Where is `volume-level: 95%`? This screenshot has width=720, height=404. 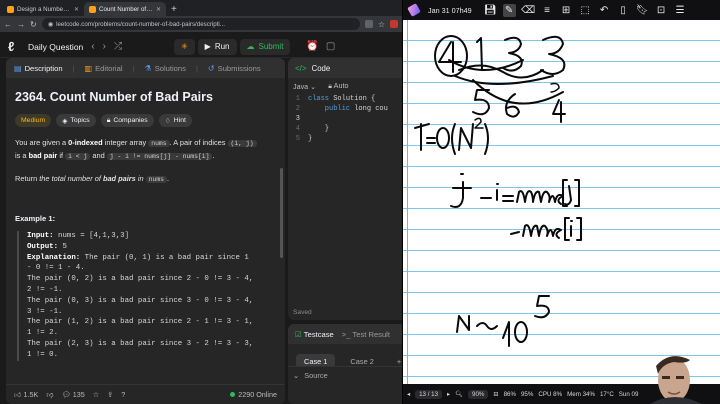 volume-level: 95% is located at coordinates (527, 394).